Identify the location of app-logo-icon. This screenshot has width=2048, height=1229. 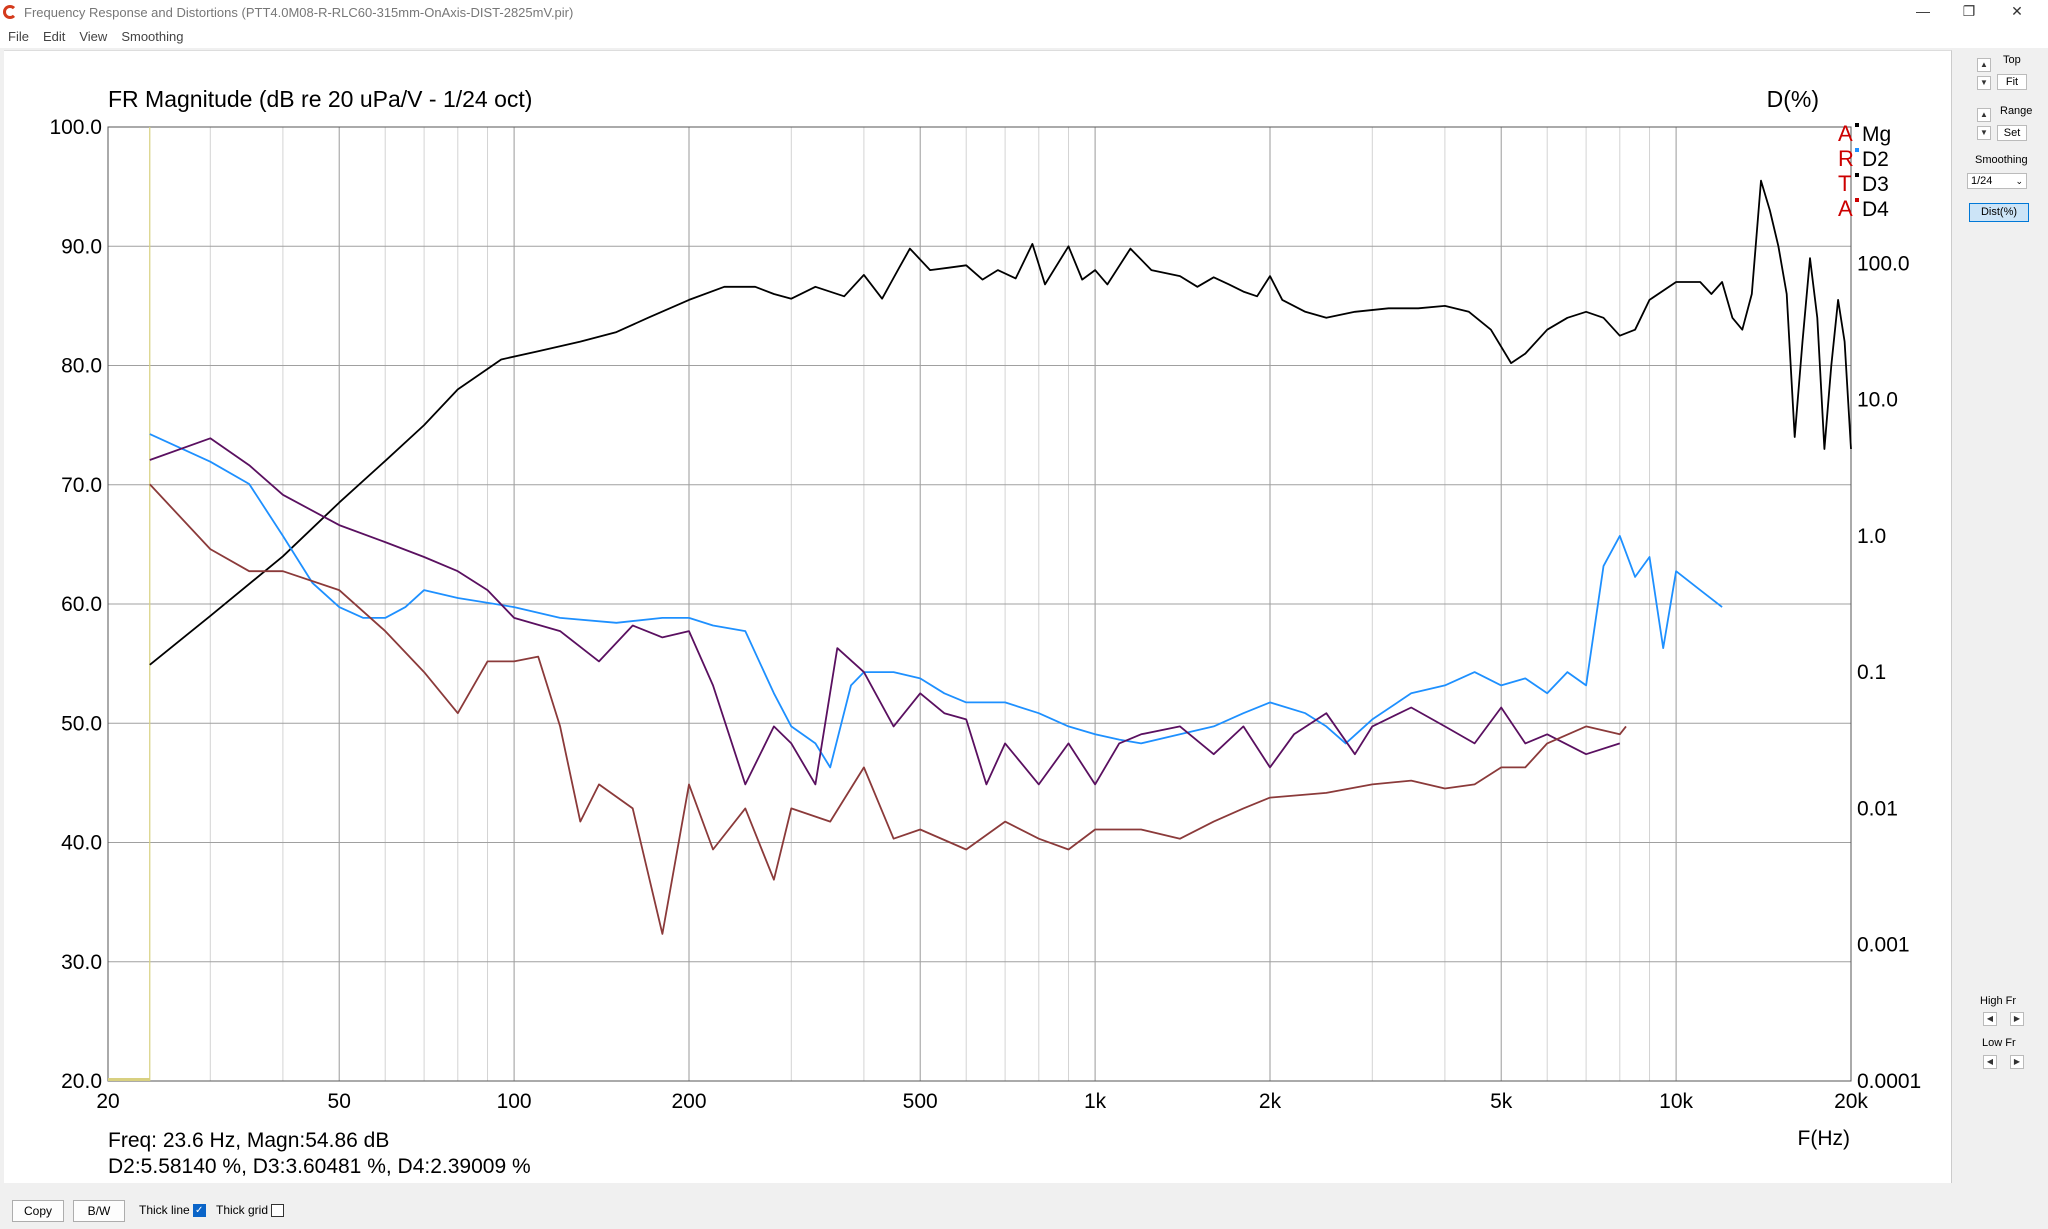
(10, 12).